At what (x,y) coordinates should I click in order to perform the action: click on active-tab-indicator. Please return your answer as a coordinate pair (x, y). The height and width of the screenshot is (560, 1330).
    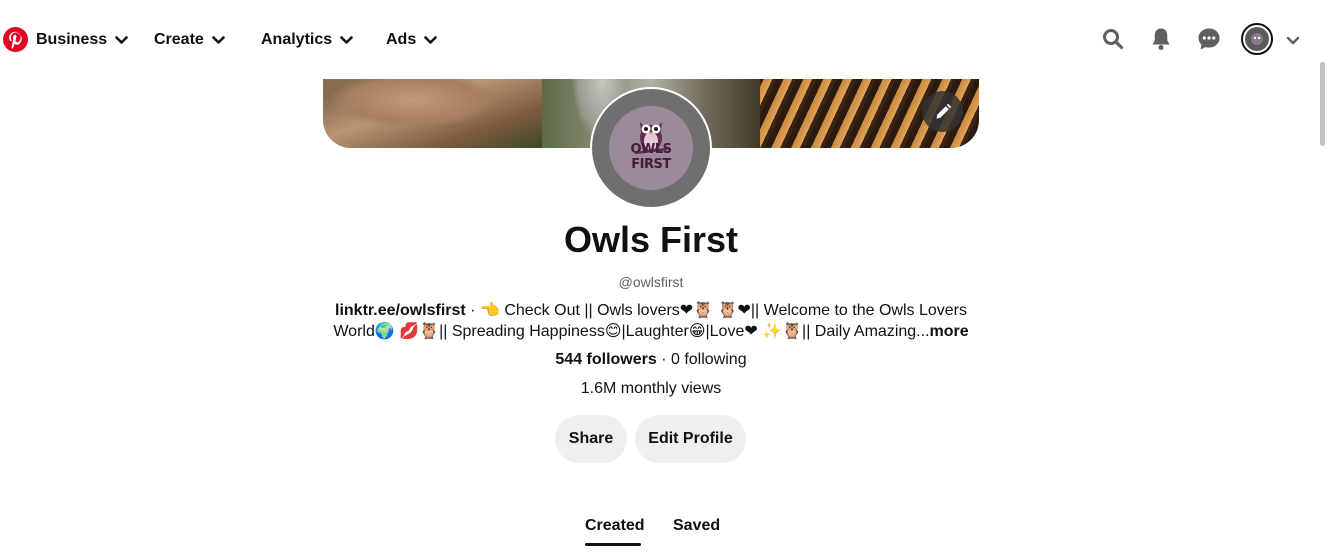
    Looking at the image, I should click on (613, 544).